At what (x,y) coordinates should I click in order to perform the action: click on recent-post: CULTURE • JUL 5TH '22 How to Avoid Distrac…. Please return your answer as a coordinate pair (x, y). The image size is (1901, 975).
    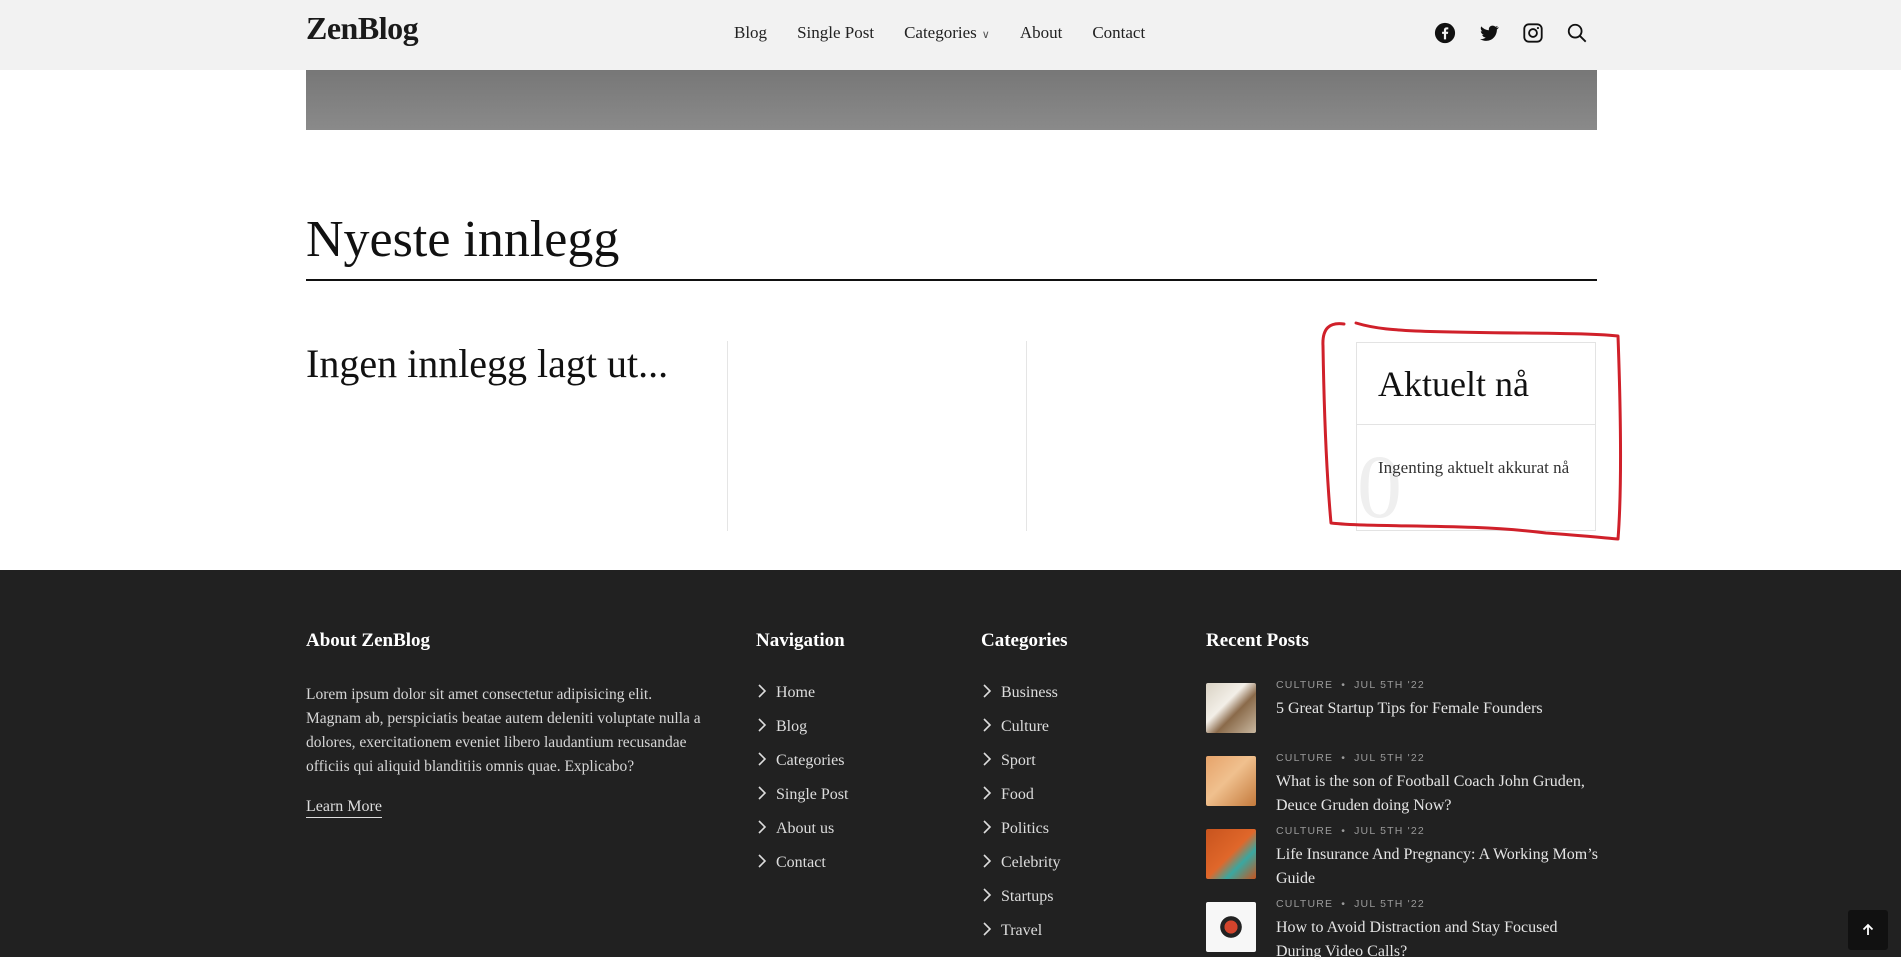
    Looking at the image, I should click on (1406, 936).